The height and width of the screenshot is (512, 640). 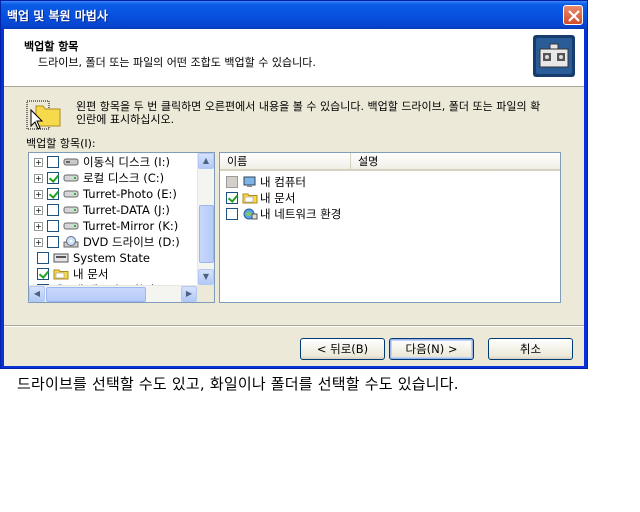 I want to click on list-item-label: 내 컴퓨터, so click(x=283, y=182).